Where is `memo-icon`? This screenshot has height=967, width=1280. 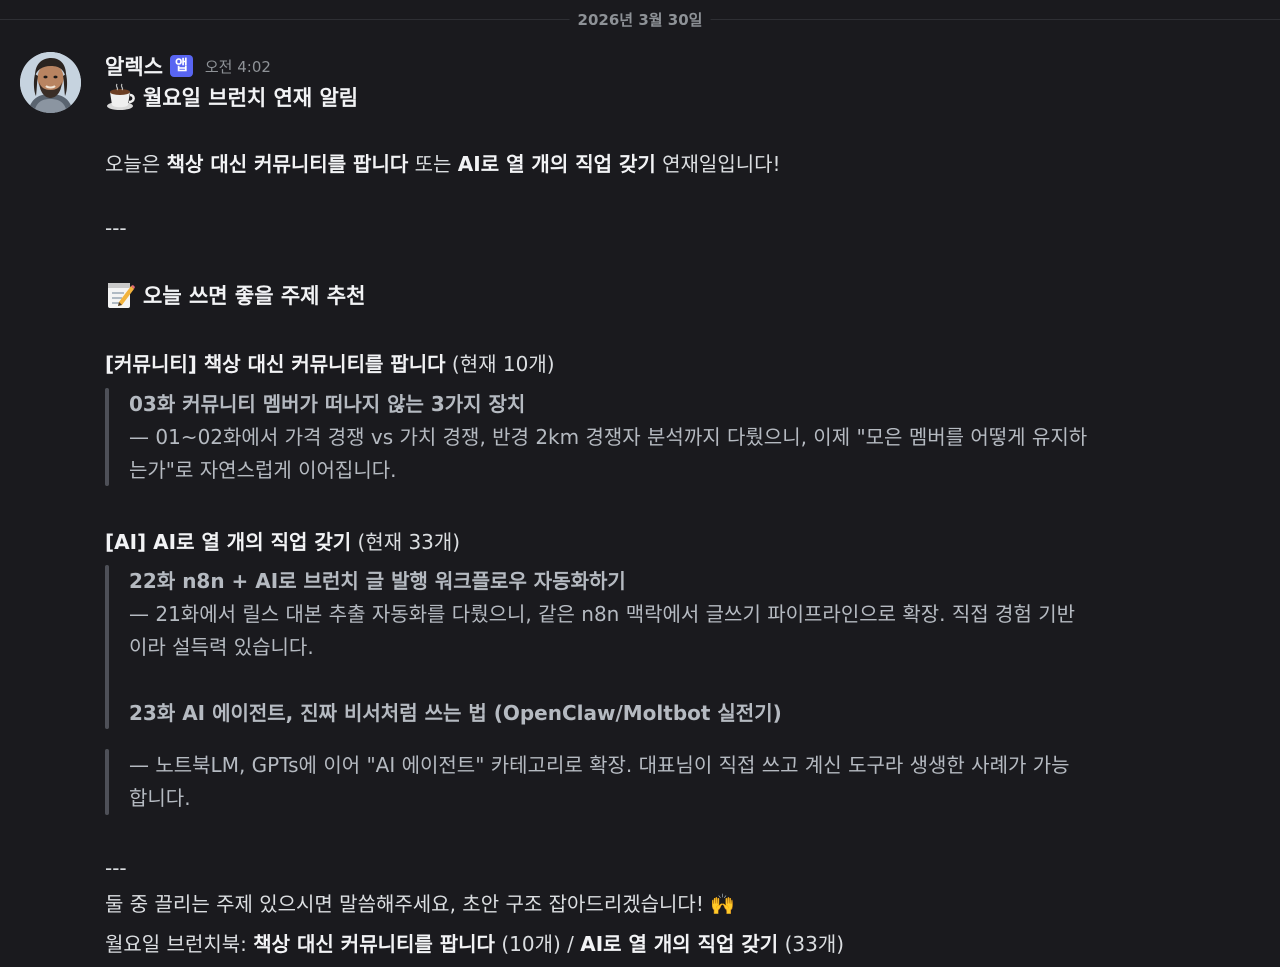 memo-icon is located at coordinates (120, 295).